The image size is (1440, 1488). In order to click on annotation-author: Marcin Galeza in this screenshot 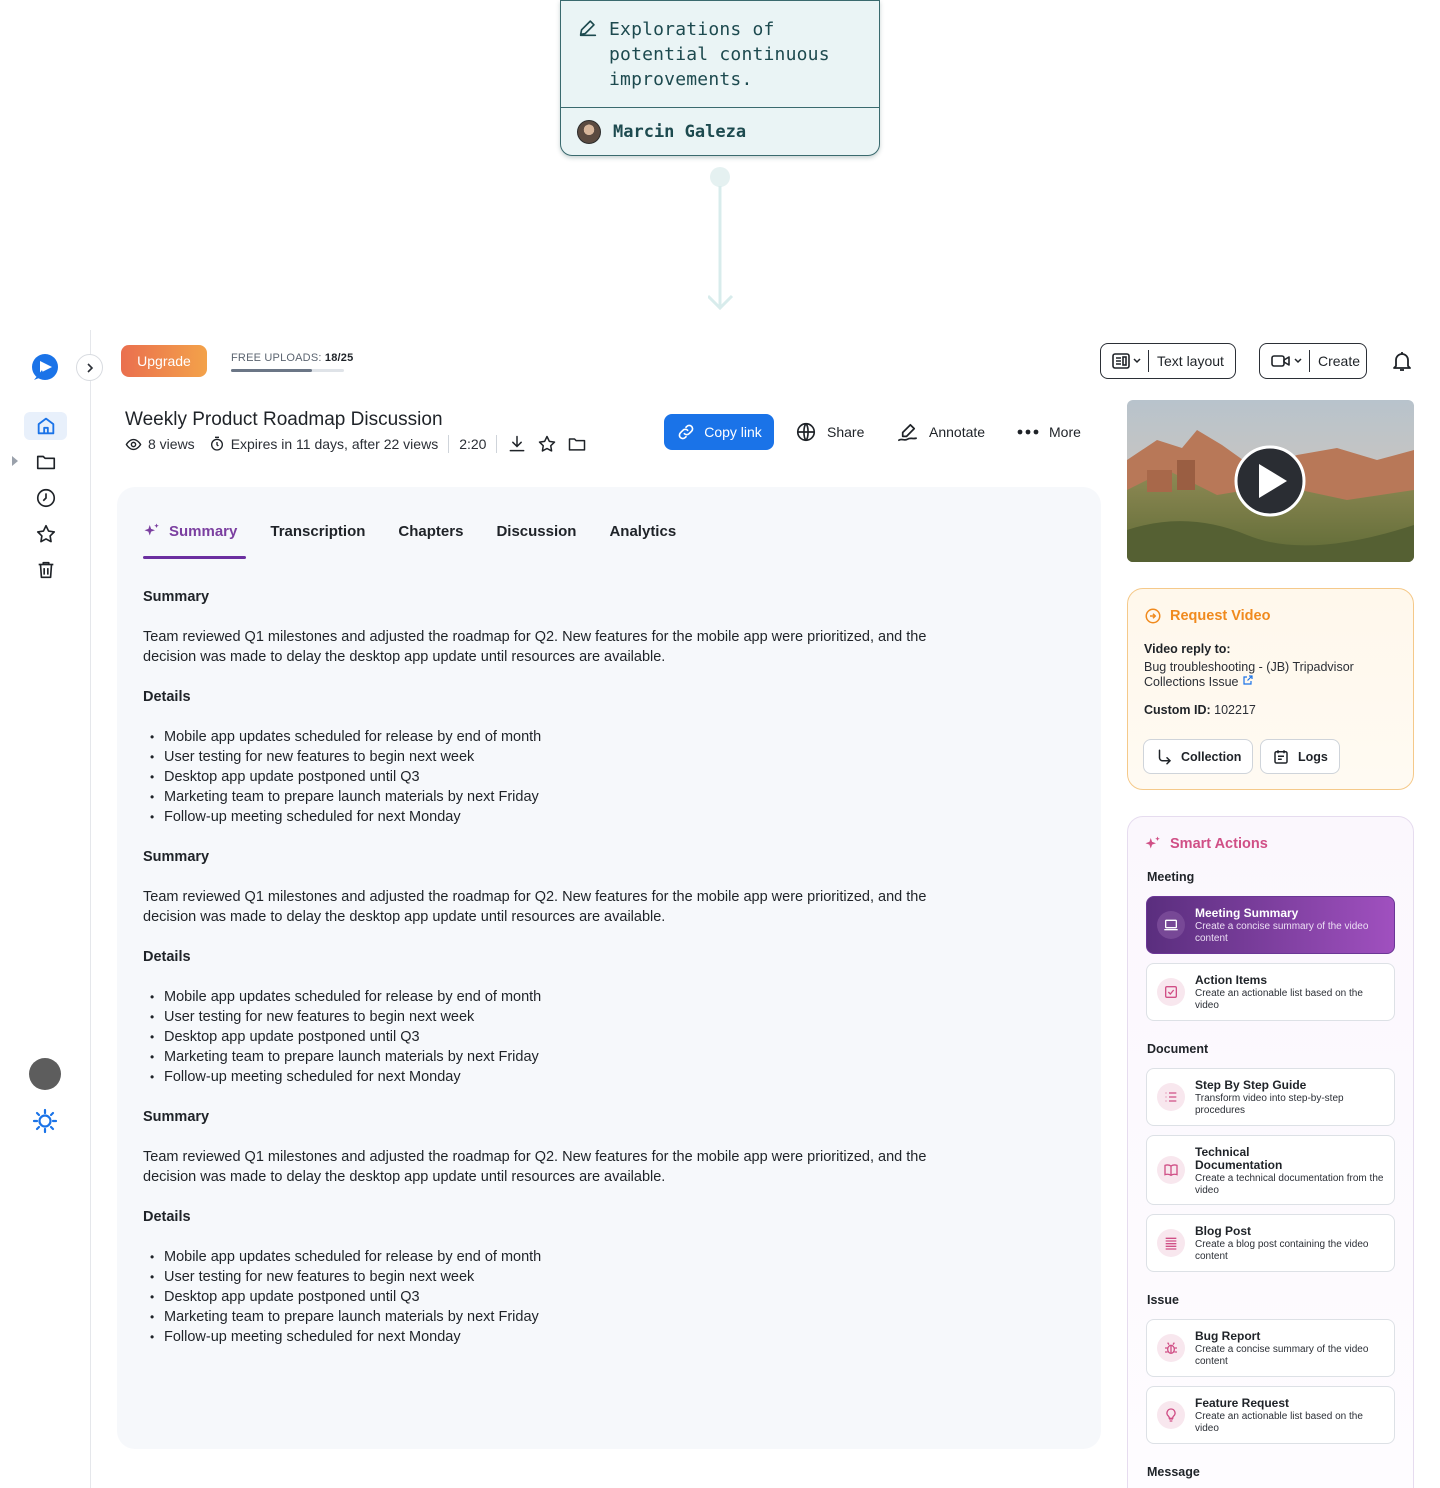, I will do `click(720, 131)`.